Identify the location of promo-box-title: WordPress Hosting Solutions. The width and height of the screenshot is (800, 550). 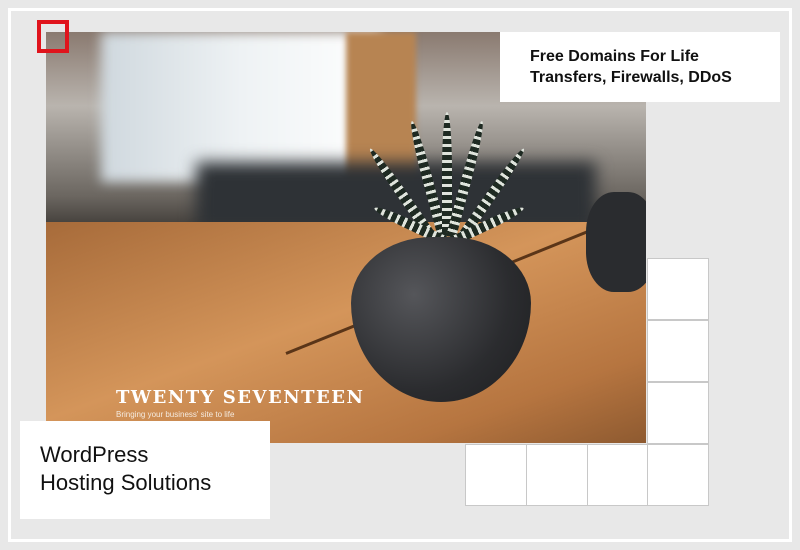
(145, 470).